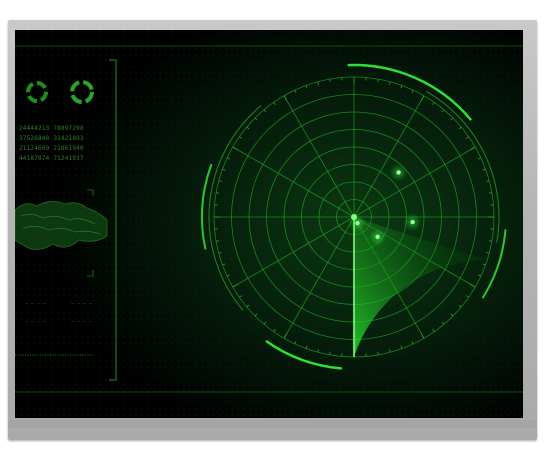 This screenshot has height=456, width=547. Describe the element at coordinates (82, 322) in the screenshot. I see `small-label-4: — — — —` at that location.